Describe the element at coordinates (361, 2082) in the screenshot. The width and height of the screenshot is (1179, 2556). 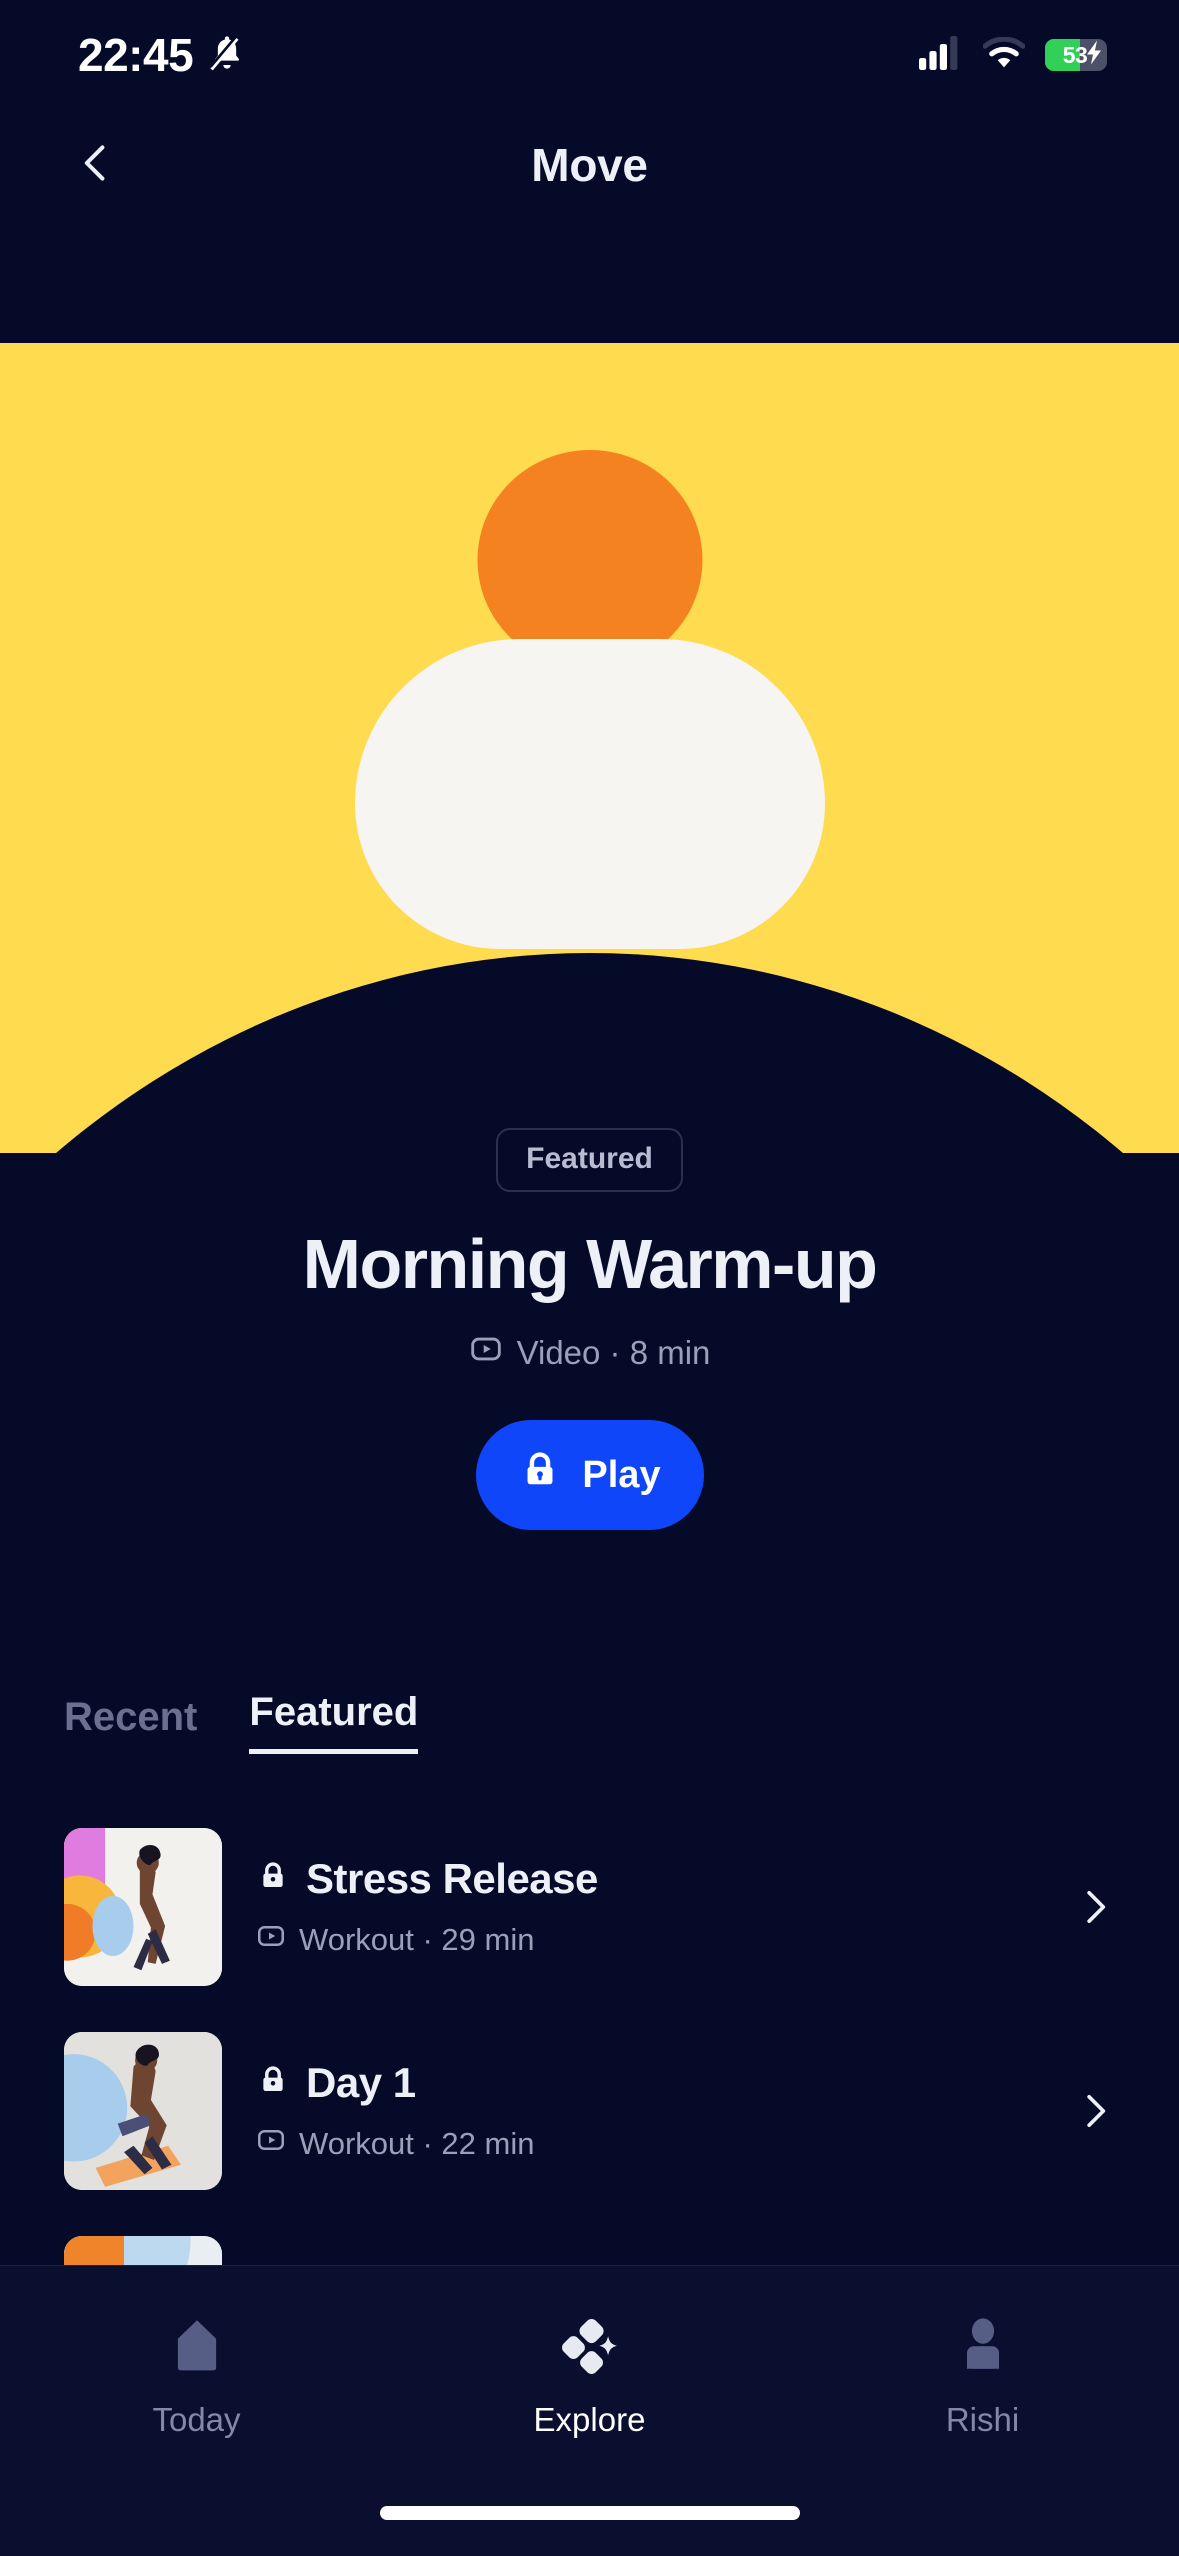
I see `list-item-title: Day 1` at that location.